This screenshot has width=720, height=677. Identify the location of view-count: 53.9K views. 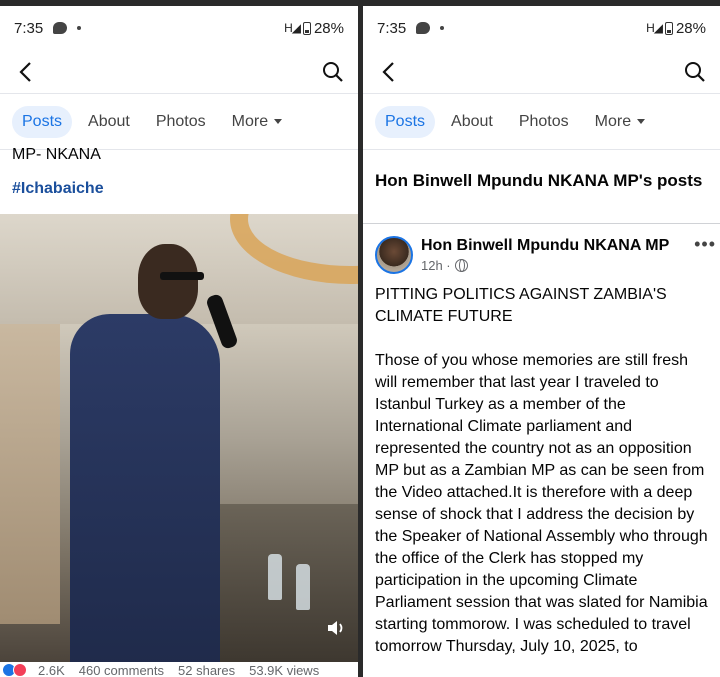
(284, 670).